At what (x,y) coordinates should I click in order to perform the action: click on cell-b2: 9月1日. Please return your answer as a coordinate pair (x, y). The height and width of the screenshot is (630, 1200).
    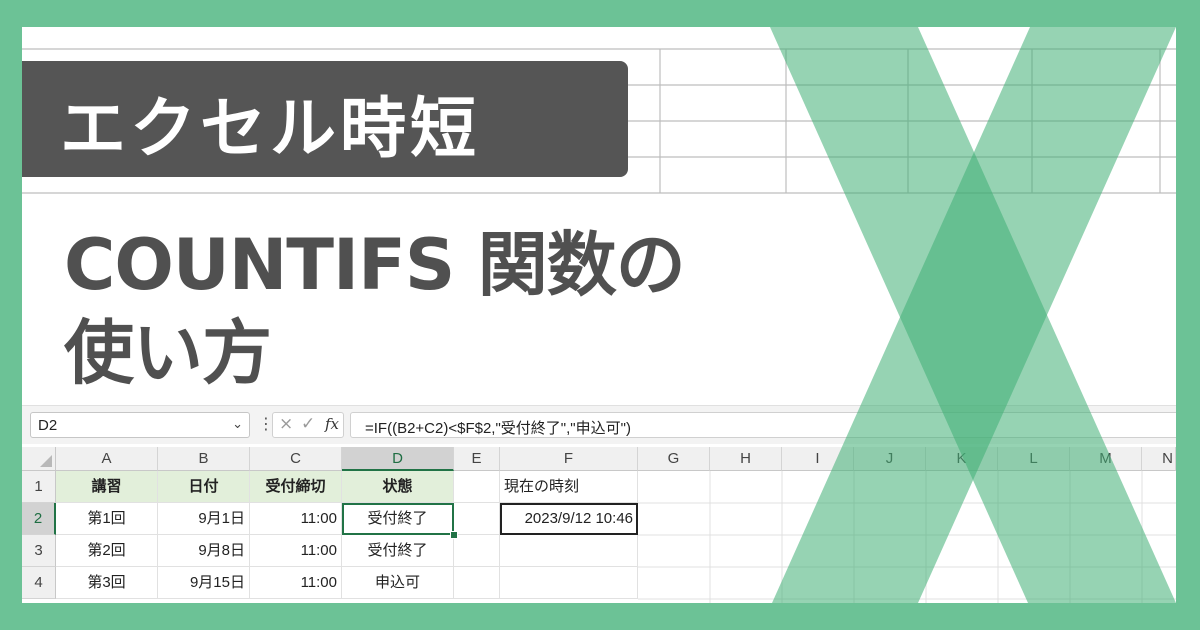
    Looking at the image, I should click on (204, 519).